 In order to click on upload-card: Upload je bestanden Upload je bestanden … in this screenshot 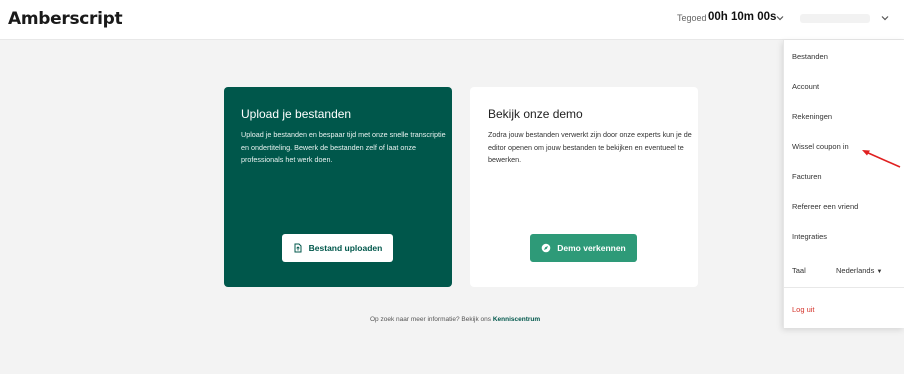, I will do `click(338, 187)`.